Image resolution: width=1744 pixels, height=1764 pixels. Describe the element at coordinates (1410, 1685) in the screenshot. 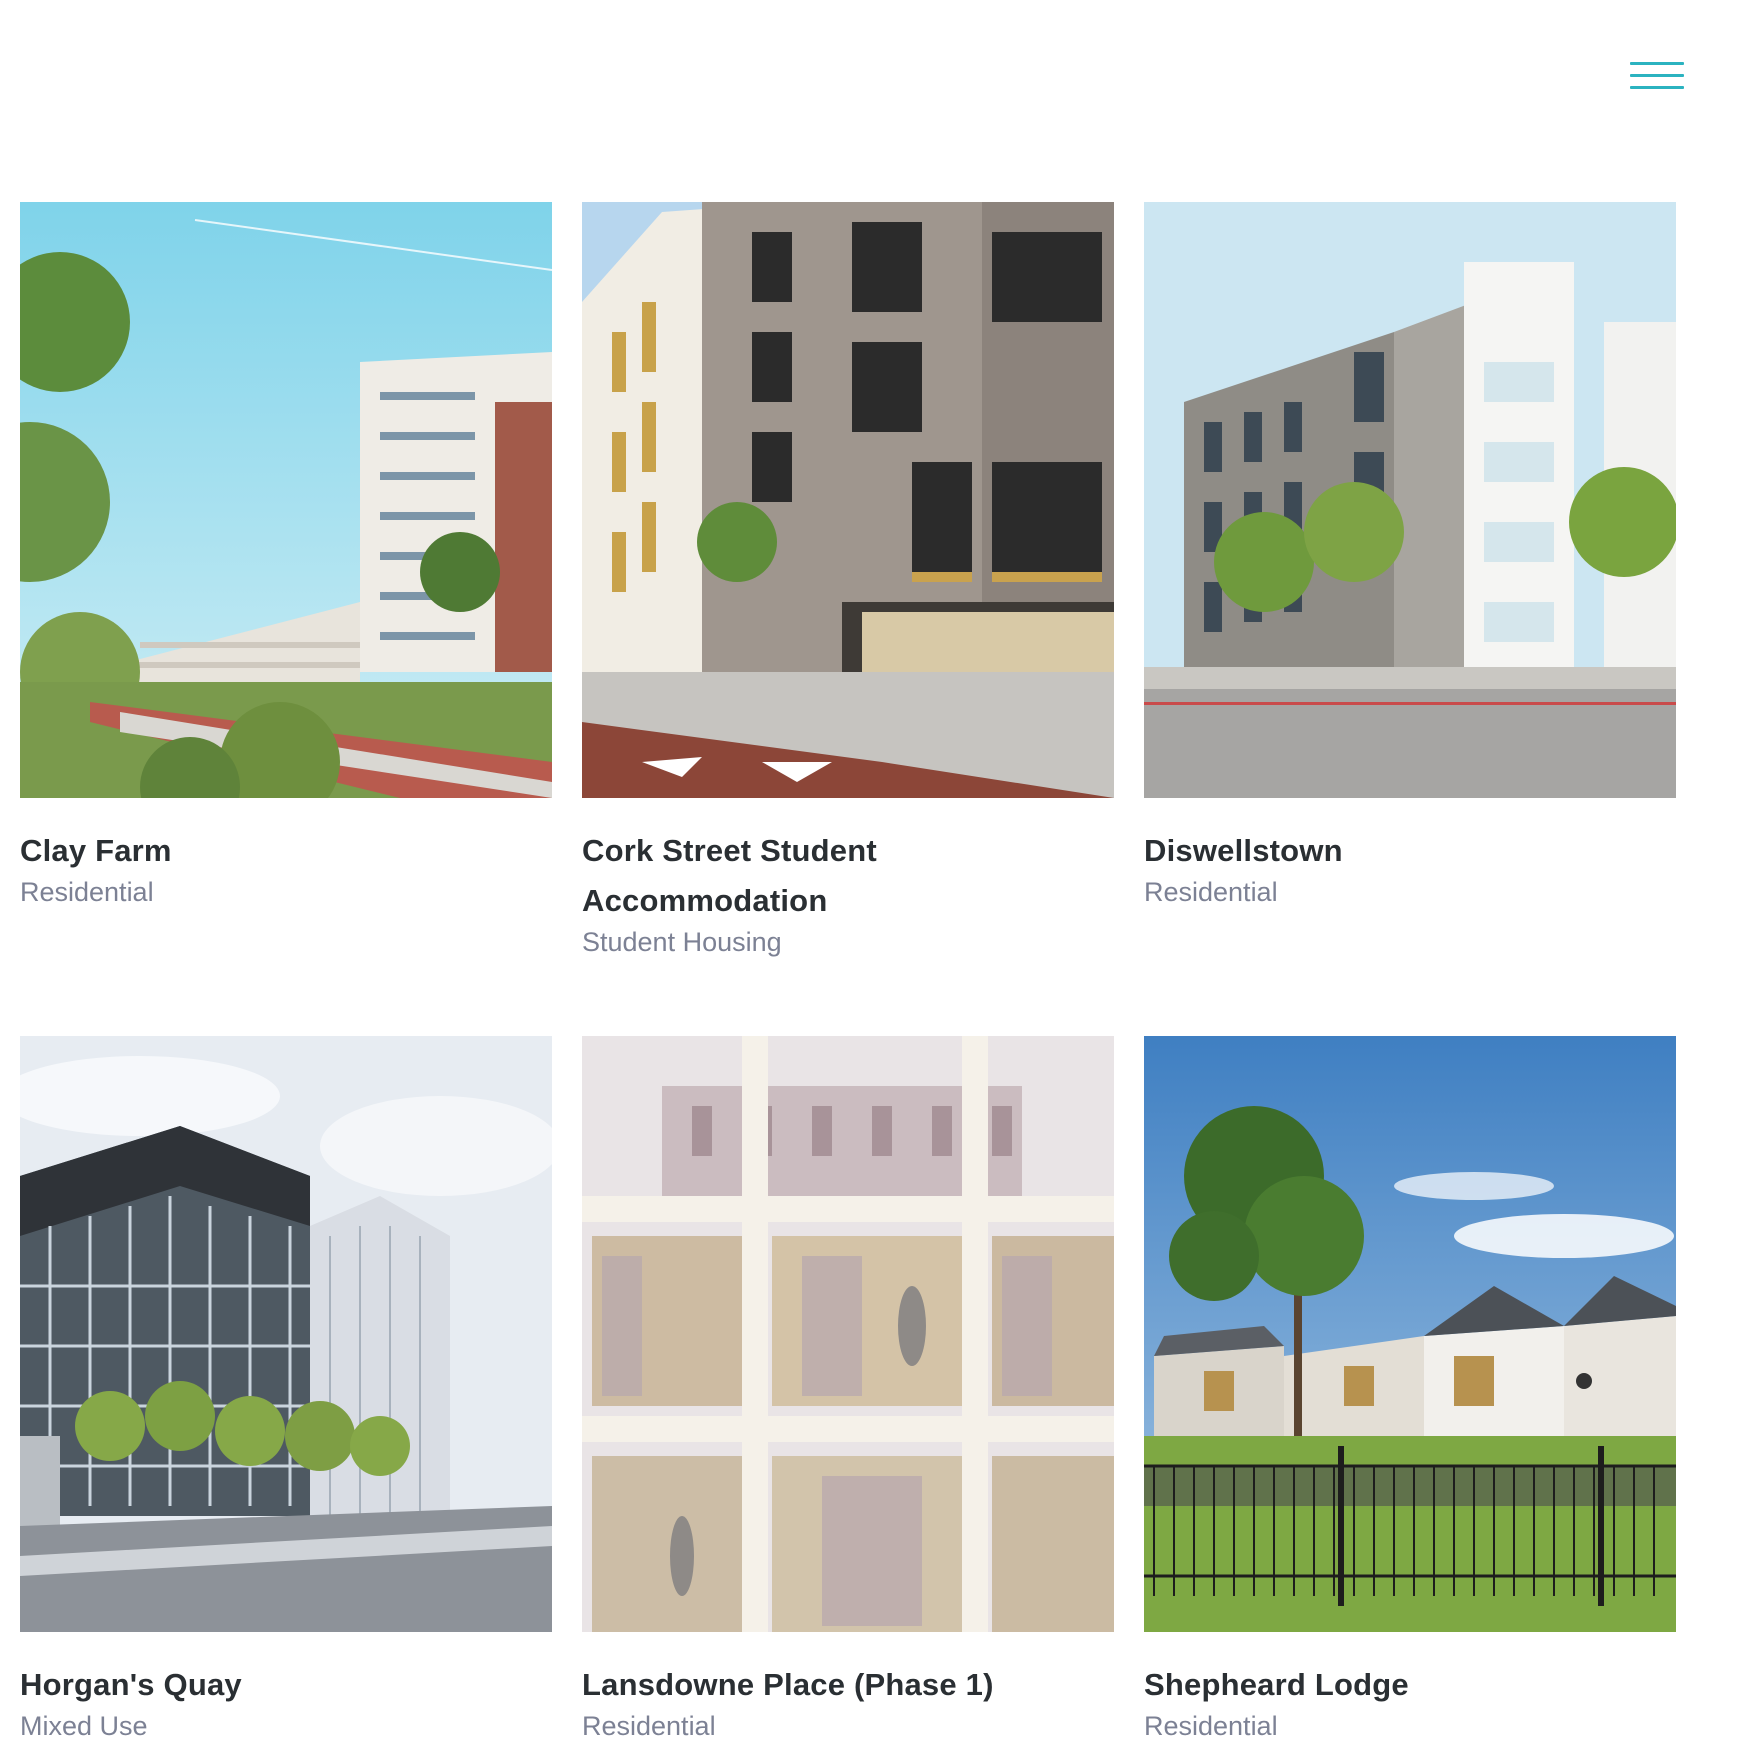

I see `project-title: Shepheard Lodge` at that location.